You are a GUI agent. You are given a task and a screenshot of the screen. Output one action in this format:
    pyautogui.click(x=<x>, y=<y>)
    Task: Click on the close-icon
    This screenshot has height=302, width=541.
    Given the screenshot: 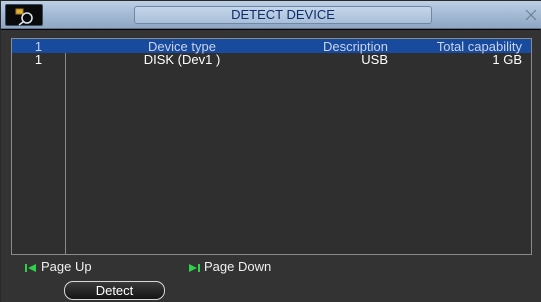 What is the action you would take?
    pyautogui.click(x=531, y=15)
    